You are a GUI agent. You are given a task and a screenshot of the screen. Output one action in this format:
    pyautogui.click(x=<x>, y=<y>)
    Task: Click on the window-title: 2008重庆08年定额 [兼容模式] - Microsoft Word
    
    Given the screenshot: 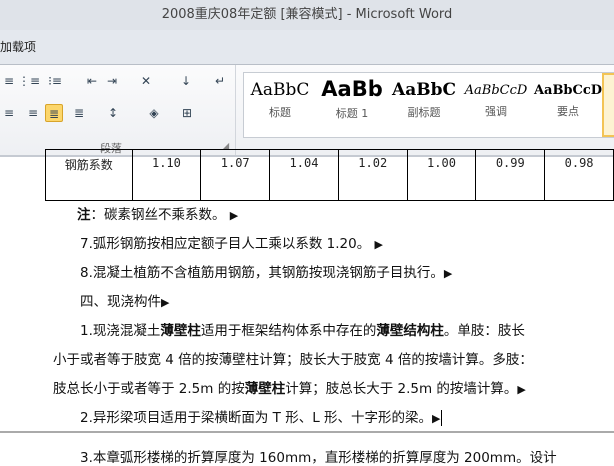 What is the action you would take?
    pyautogui.click(x=307, y=14)
    